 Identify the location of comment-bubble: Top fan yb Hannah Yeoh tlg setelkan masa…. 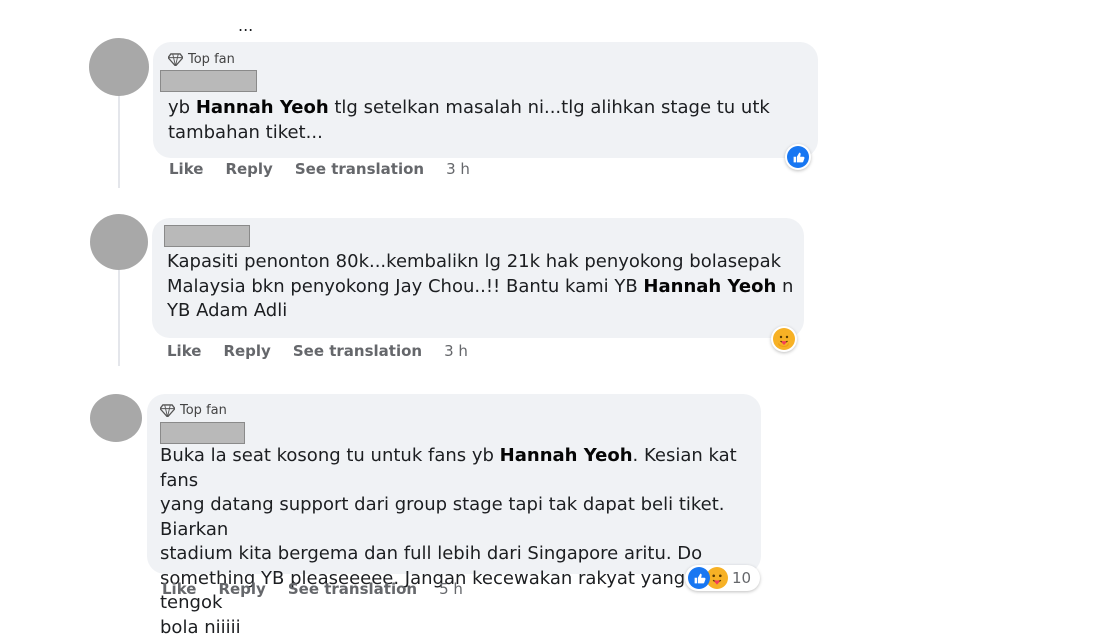
(485, 100).